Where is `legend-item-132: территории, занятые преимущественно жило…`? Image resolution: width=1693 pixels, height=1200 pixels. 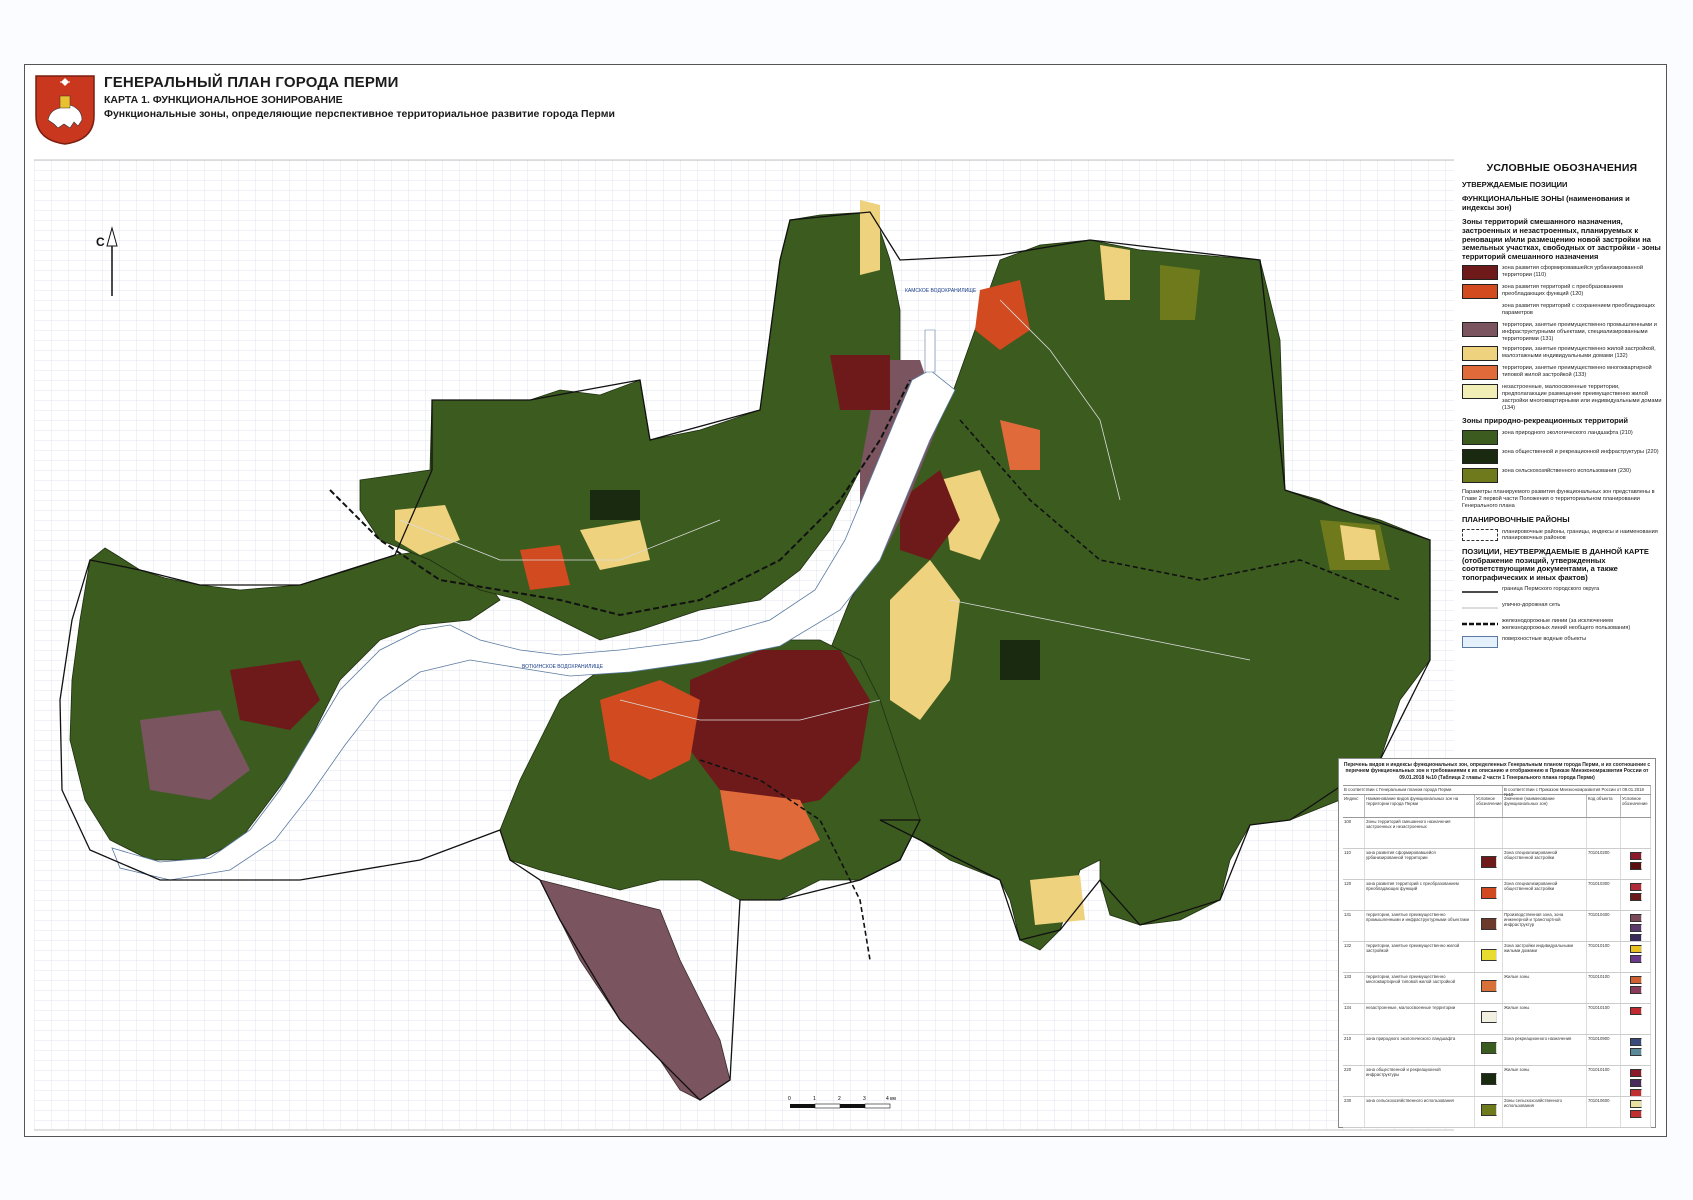
legend-item-132: территории, занятые преимущественно жило… is located at coordinates (1562, 354).